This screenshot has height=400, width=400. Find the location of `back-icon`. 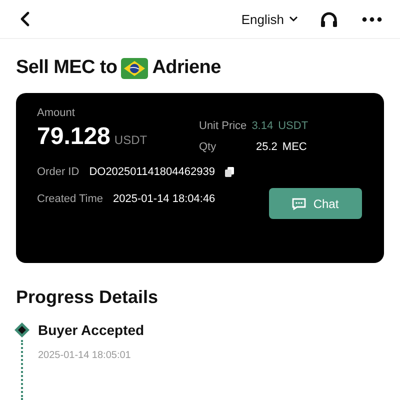

back-icon is located at coordinates (25, 19).